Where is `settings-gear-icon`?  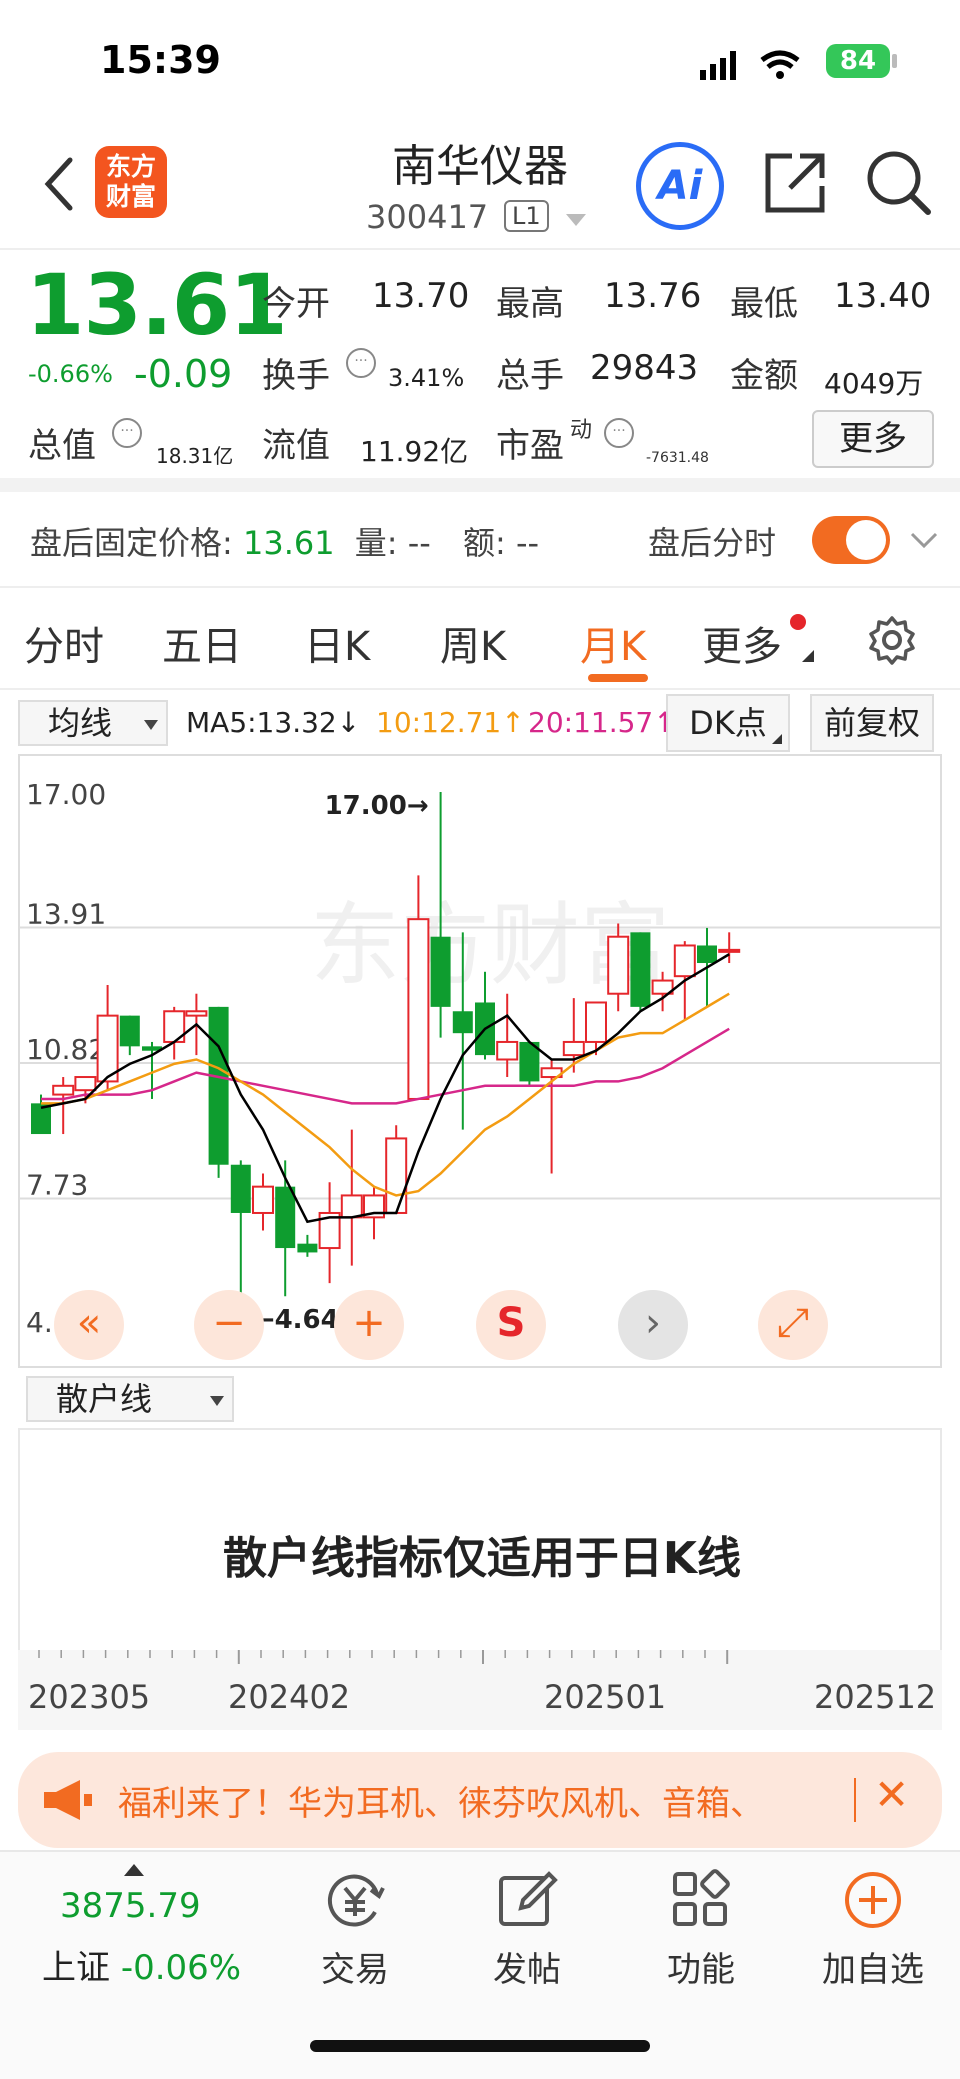
settings-gear-icon is located at coordinates (892, 640).